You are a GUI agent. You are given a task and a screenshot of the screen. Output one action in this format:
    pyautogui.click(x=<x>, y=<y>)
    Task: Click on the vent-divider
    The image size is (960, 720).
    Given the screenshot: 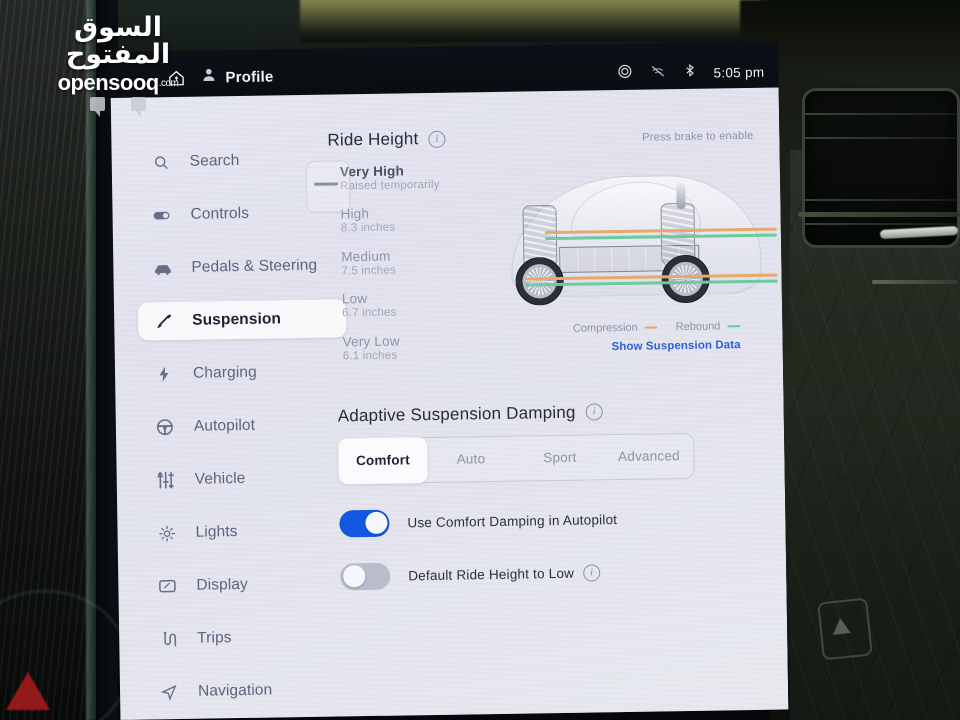 What is the action you would take?
    pyautogui.click(x=879, y=214)
    